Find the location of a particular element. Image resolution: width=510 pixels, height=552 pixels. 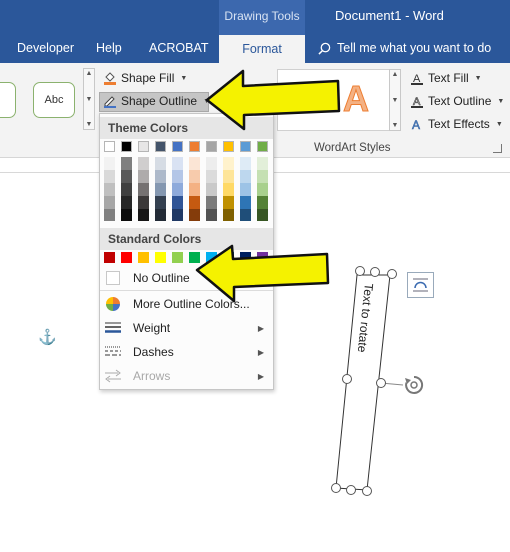

arrow-style-icon is located at coordinates (113, 376).